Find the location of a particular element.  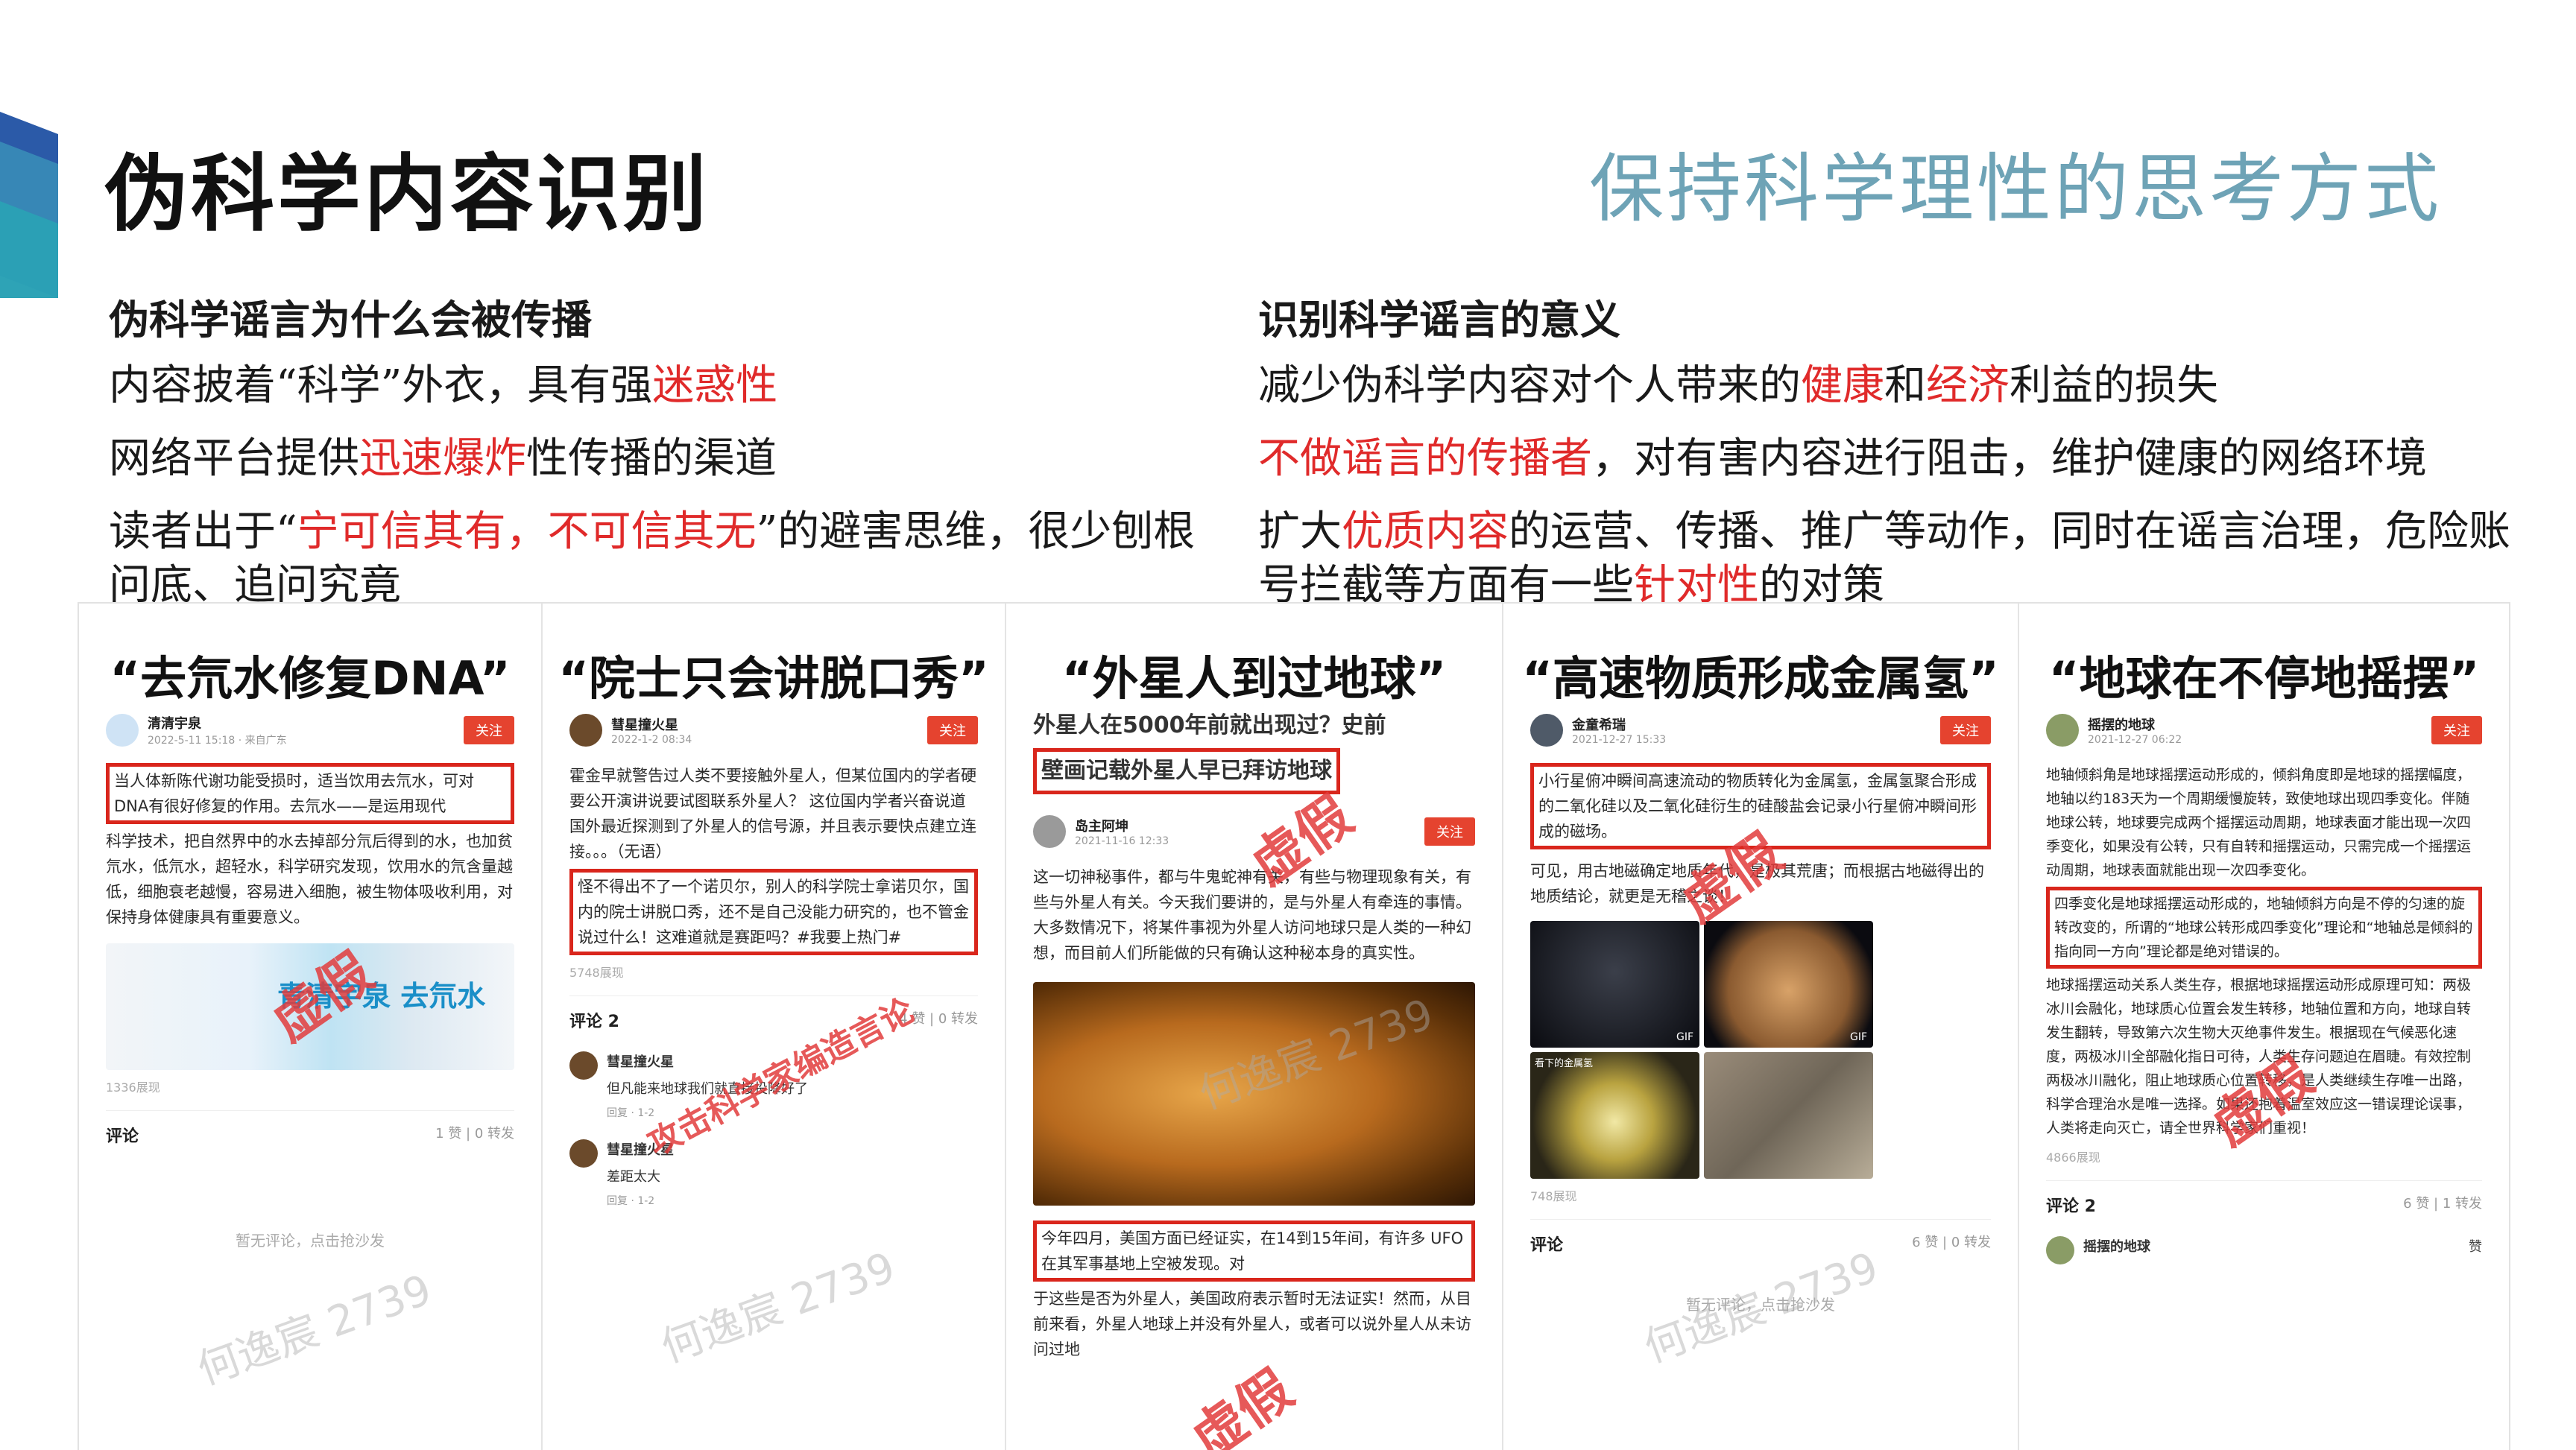

like-button: 赞 is located at coordinates (2475, 1250).